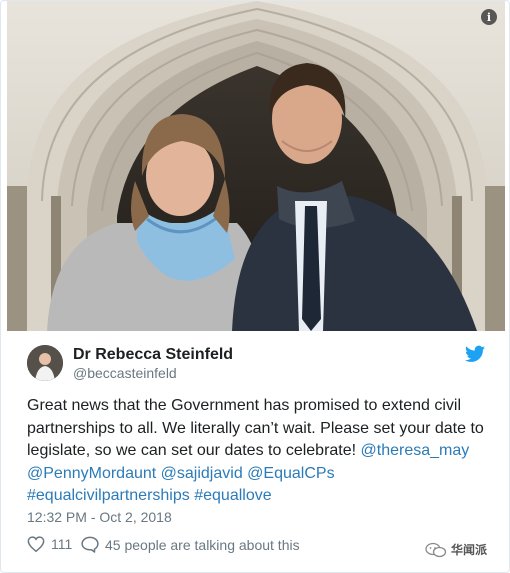 This screenshot has width=510, height=573. Describe the element at coordinates (90, 544) in the screenshot. I see `speech-bubble-icon` at that location.